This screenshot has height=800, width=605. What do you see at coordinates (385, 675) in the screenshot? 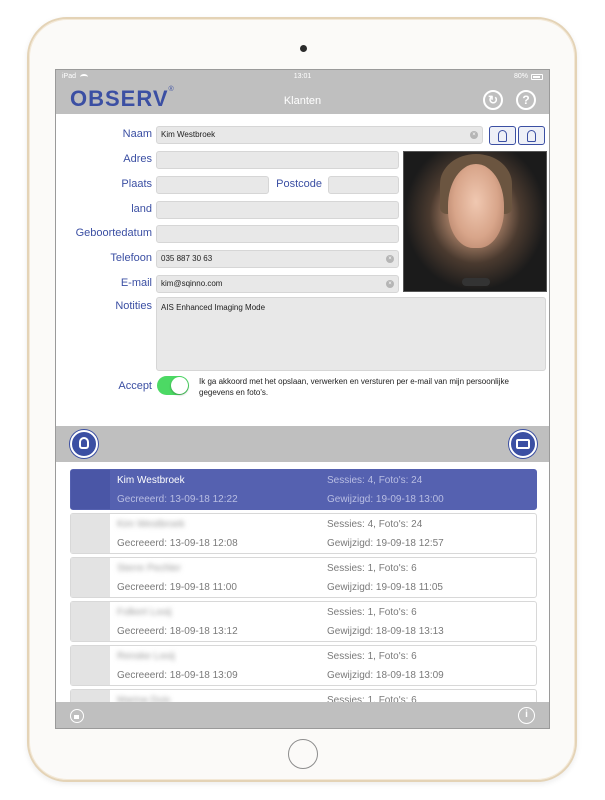
I see `client-modified: Gewijzigd: 18-09-18 13:09` at bounding box center [385, 675].